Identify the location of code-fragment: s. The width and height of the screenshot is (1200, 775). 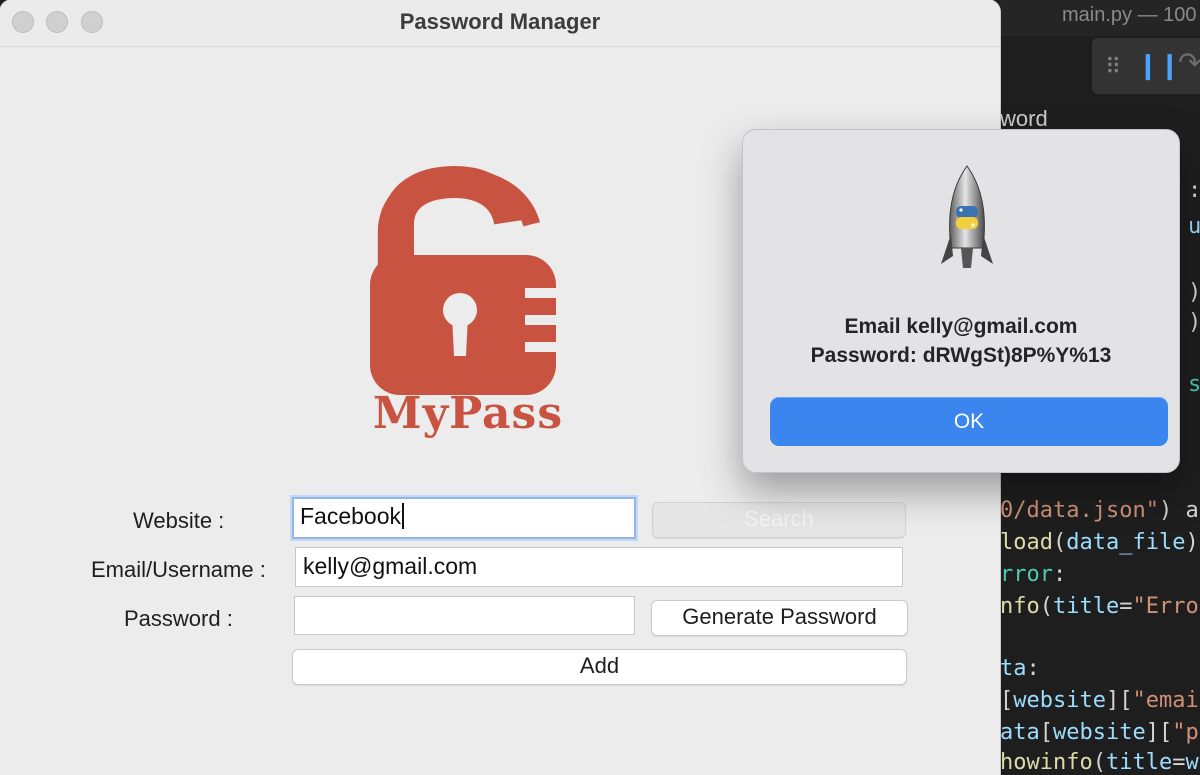
(1194, 384).